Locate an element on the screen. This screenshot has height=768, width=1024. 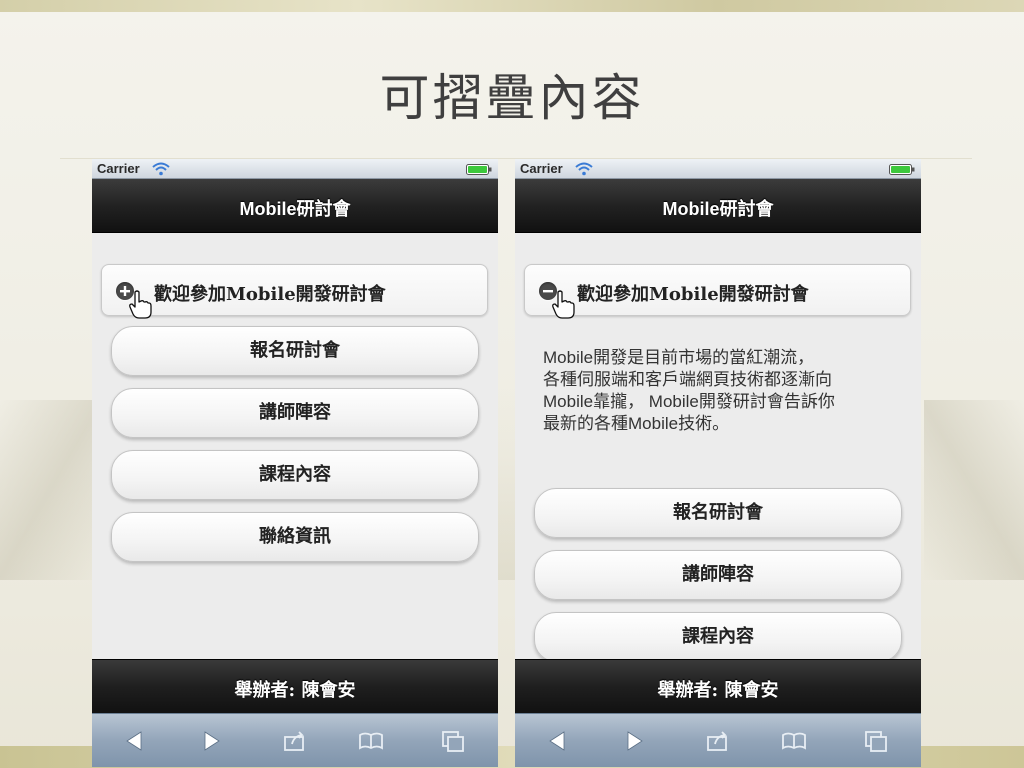
collapsible-text-line: Mobile靠攏， Mobile開發研討會告訴你 is located at coordinates (689, 401).